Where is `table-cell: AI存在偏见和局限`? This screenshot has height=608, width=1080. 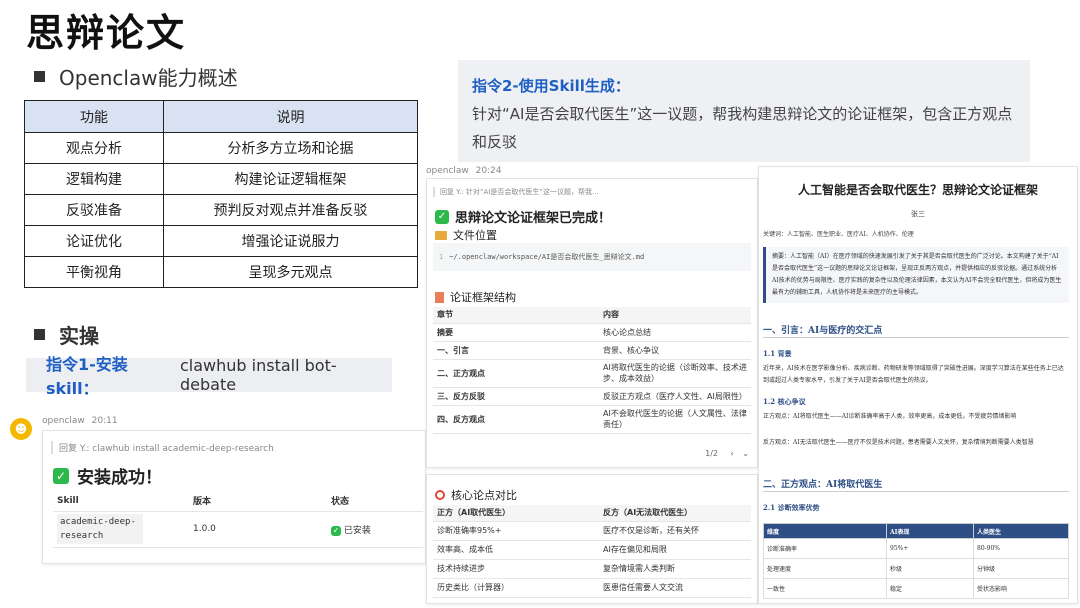 table-cell: AI存在偏见和局限 is located at coordinates (675, 550).